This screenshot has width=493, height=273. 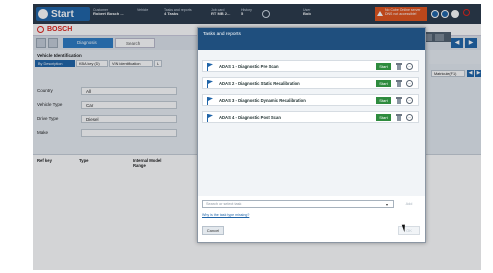 What do you see at coordinates (387, 204) in the screenshot?
I see `chevron-down-icon: ▾` at bounding box center [387, 204].